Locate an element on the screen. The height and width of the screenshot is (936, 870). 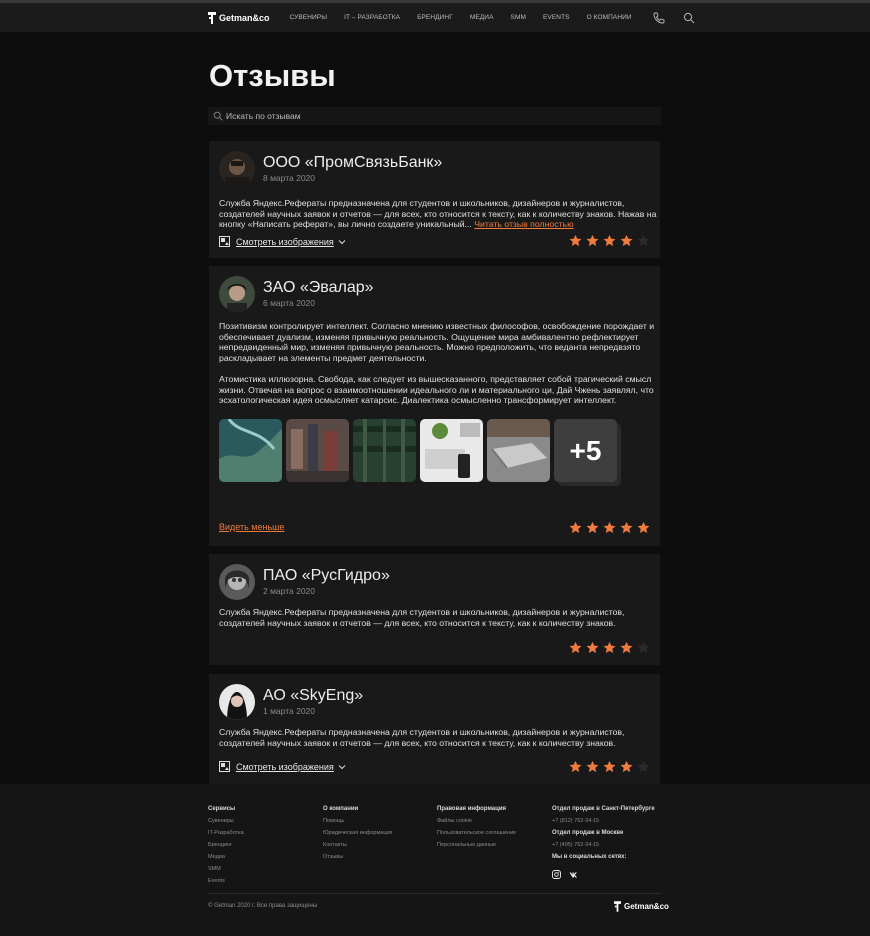
footer-heading: Мы в социальных сетях: is located at coordinates (589, 857).